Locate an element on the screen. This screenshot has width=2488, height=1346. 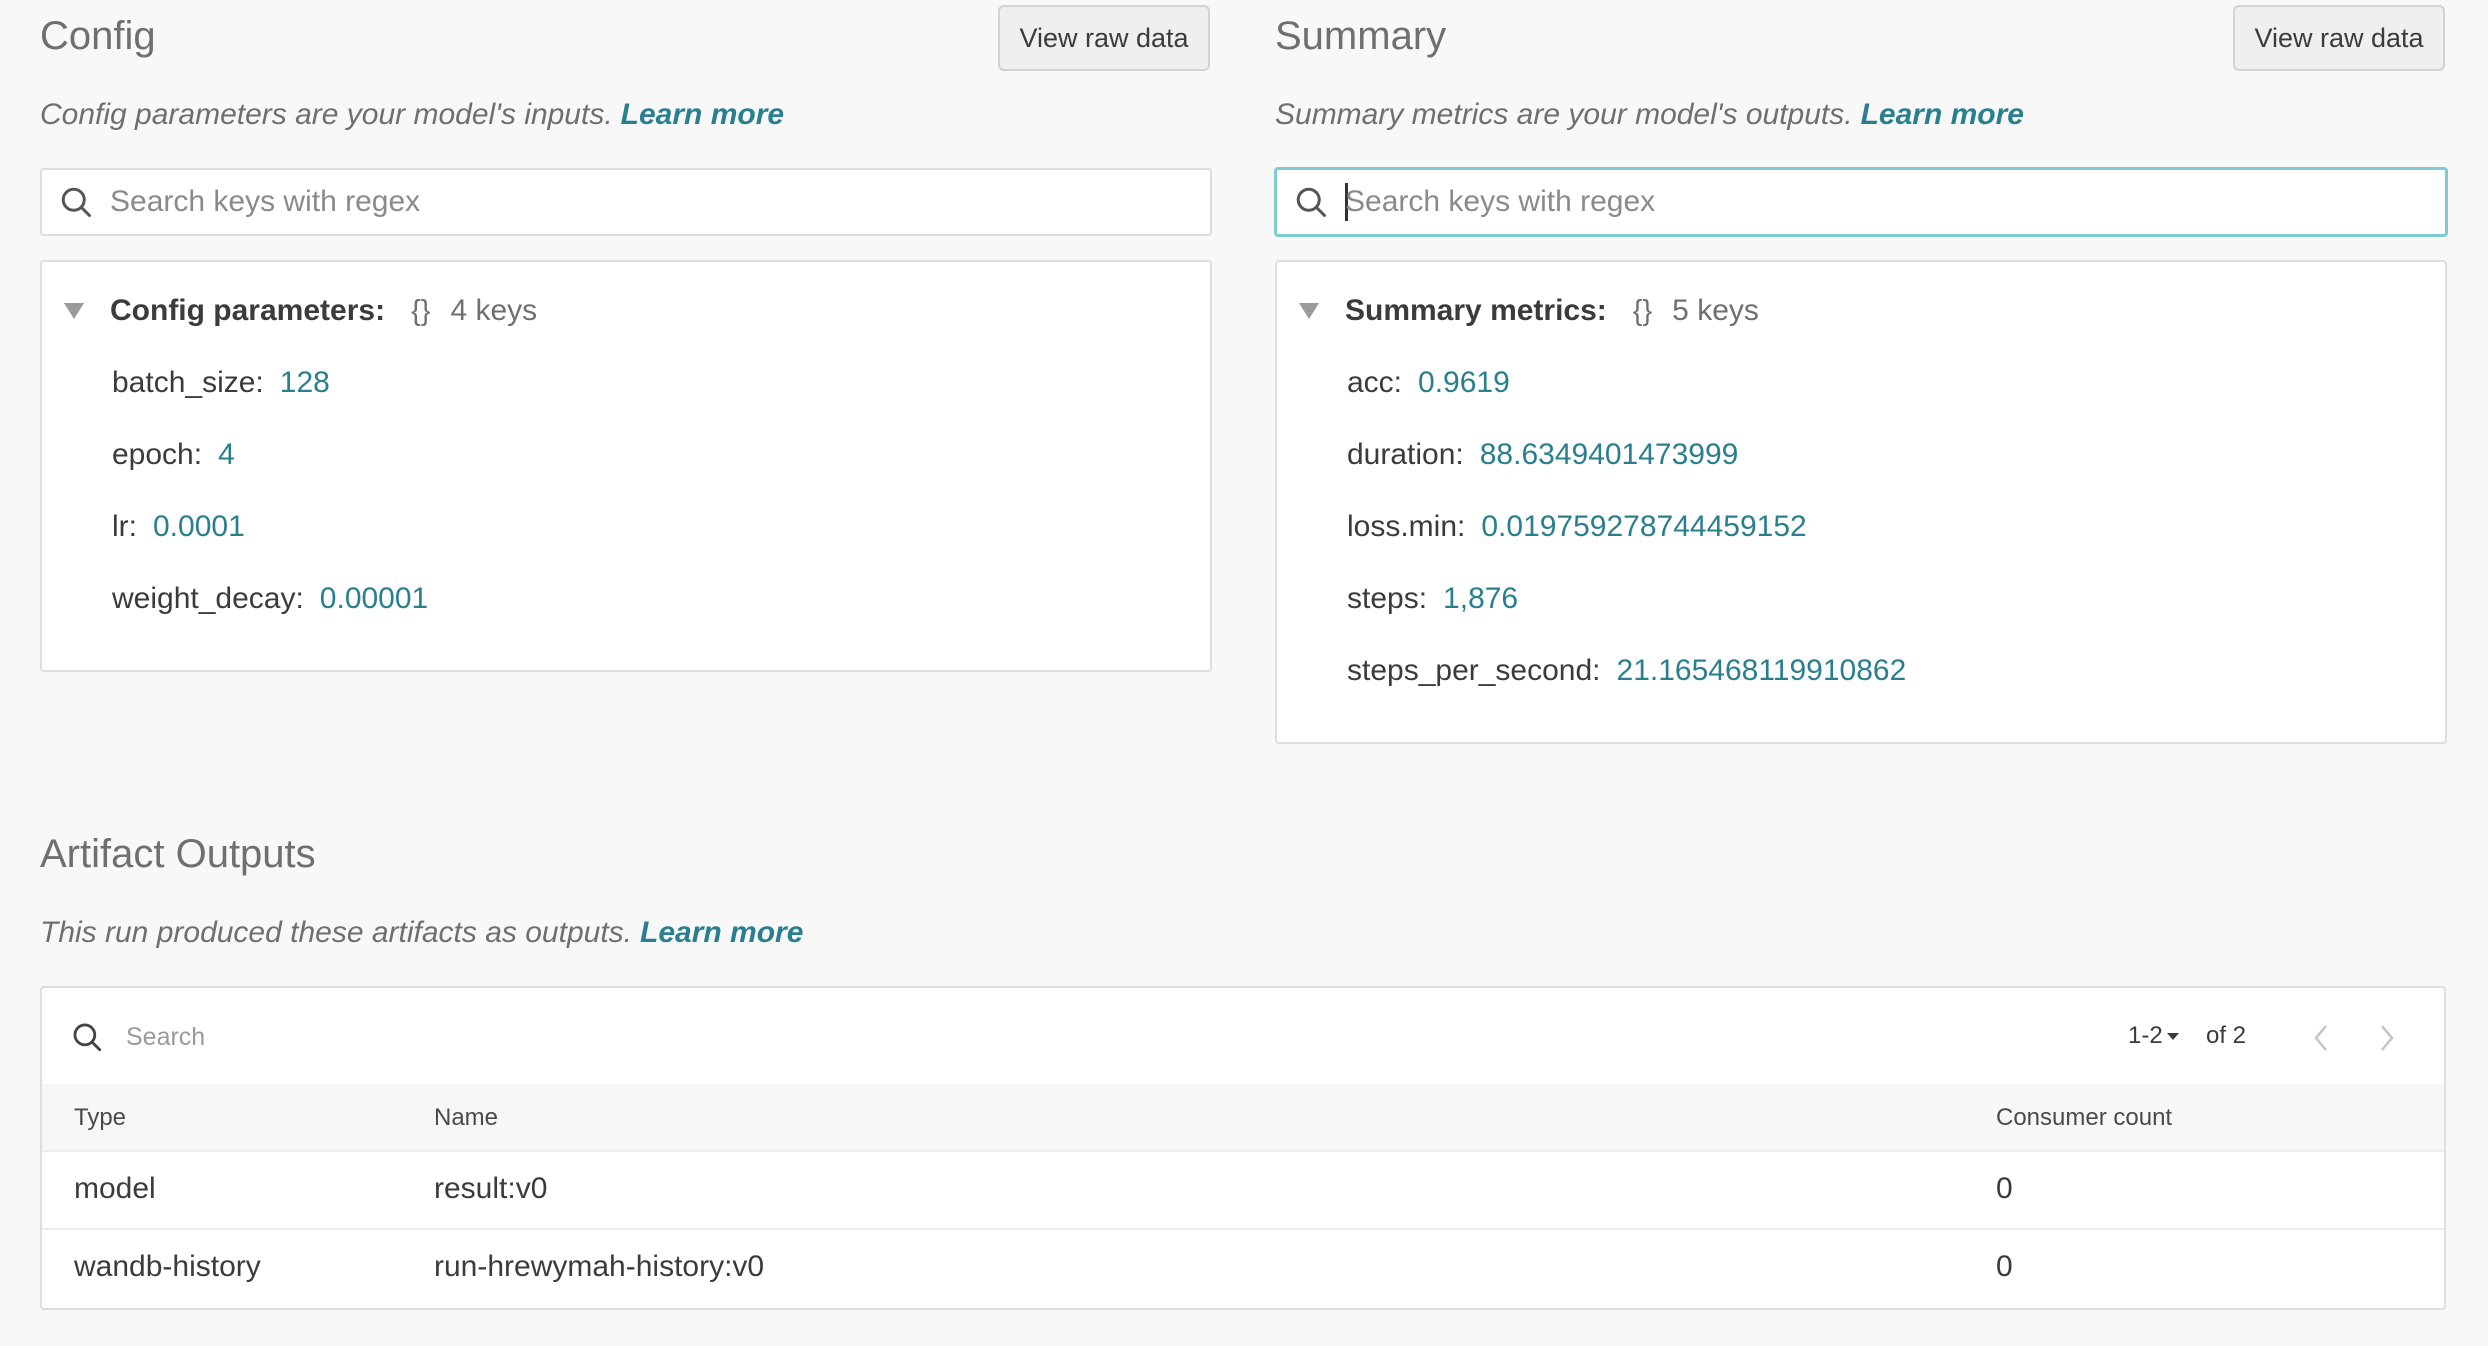
artifacts-learn-more-link: Learn more is located at coordinates (721, 932).